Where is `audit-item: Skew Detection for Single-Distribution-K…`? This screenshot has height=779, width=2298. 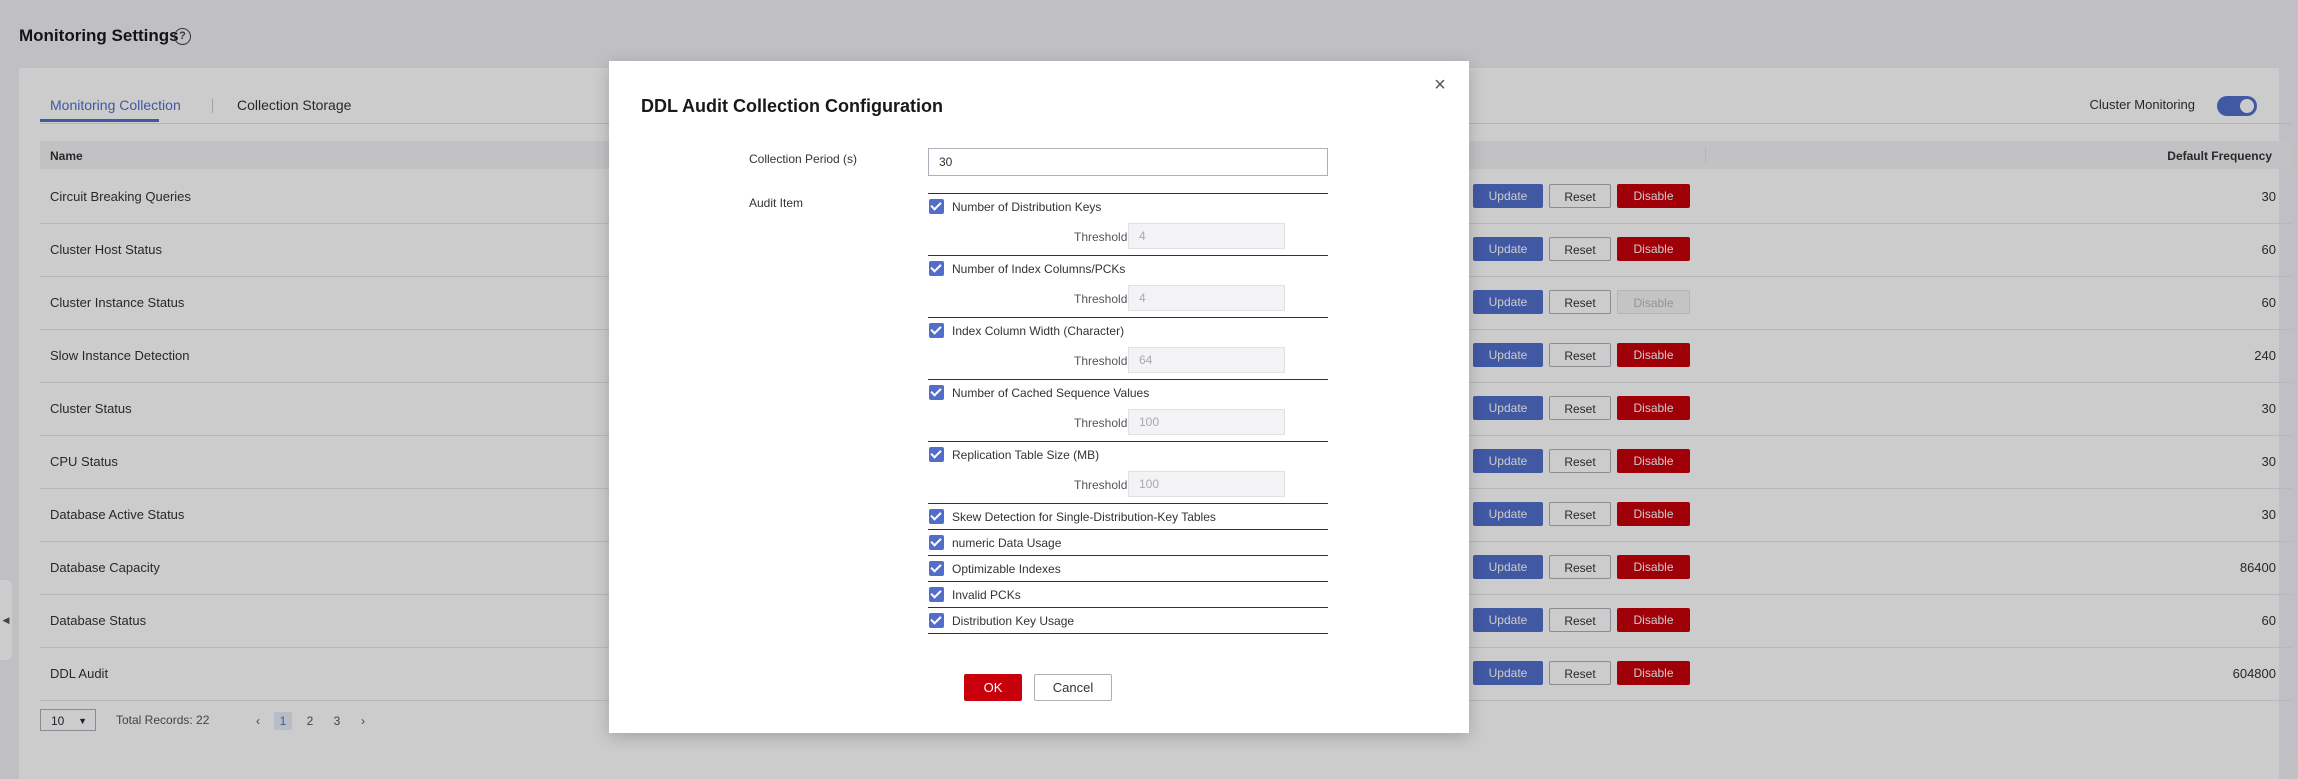
audit-item: Skew Detection for Single-Distribution-K… is located at coordinates (1128, 517).